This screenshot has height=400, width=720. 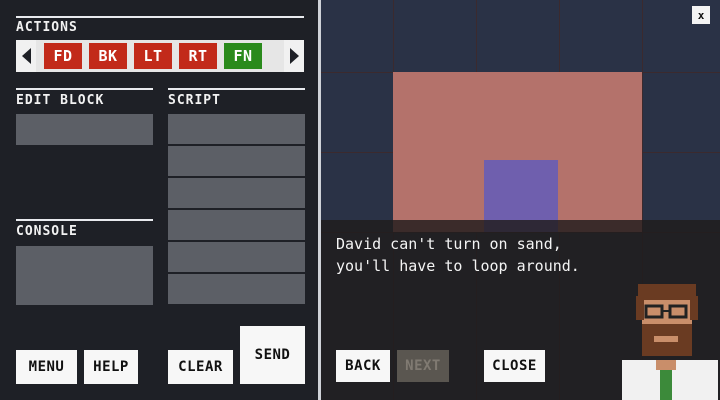 I want to click on action-palette: FD BK LT RT FN, so click(x=160, y=56).